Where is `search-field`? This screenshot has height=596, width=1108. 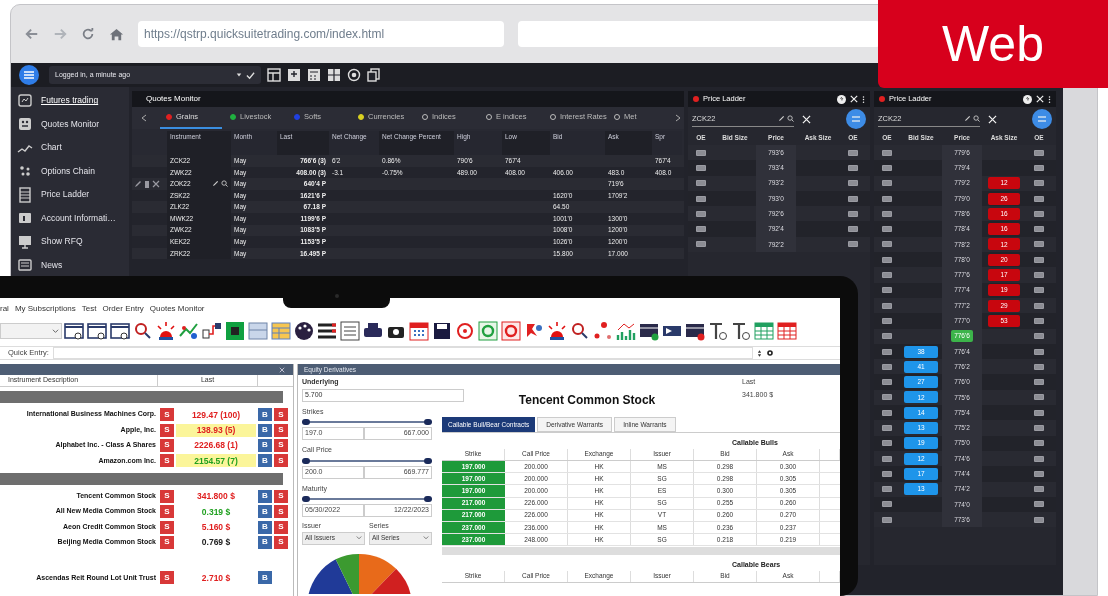
search-field is located at coordinates (699, 34).